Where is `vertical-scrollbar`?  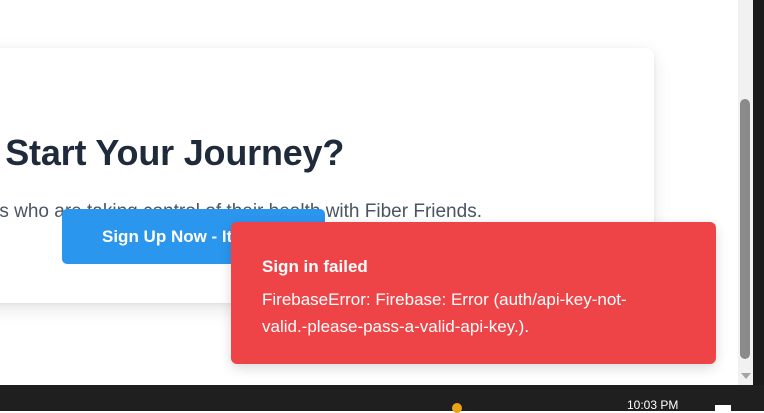
vertical-scrollbar is located at coordinates (745, 192).